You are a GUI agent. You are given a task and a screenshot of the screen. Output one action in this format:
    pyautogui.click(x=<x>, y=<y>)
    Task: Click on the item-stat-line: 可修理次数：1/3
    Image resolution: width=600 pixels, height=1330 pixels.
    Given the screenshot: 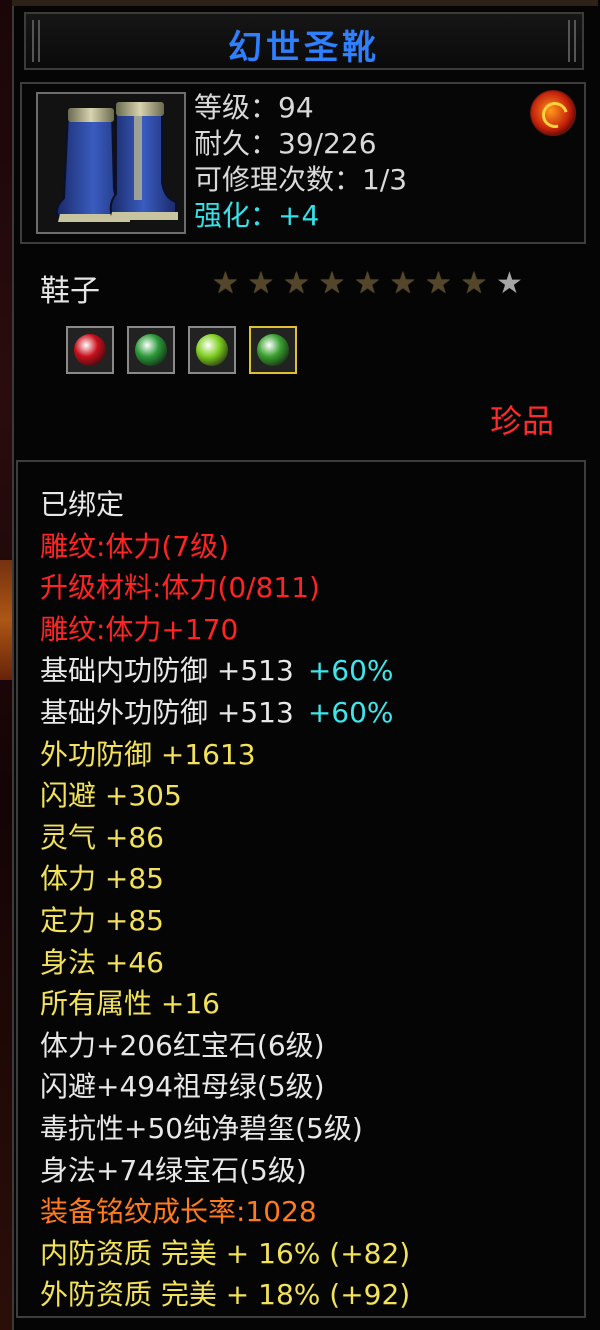 What is the action you would take?
    pyautogui.click(x=301, y=179)
    